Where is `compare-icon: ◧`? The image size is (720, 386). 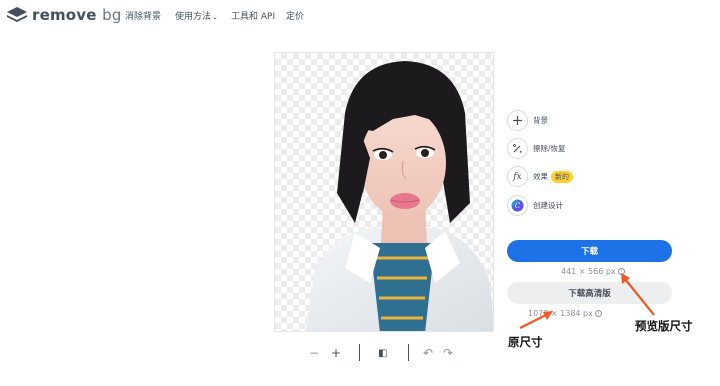 compare-icon: ◧ is located at coordinates (382, 353).